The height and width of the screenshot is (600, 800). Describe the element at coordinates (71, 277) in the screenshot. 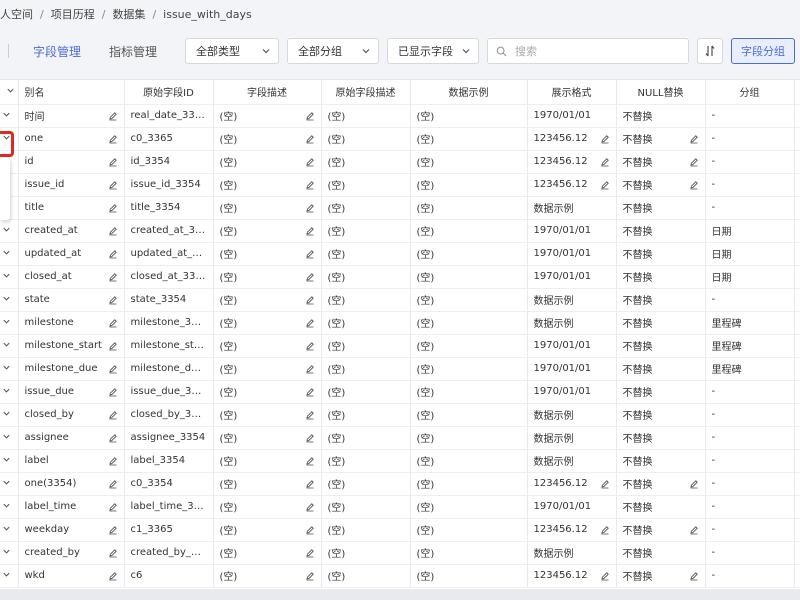

I see `cell-alias: closed_at` at that location.